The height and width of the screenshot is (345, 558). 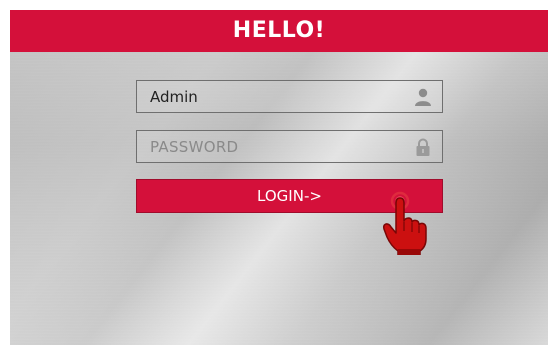 I want to click on page-title: HELLO!, so click(x=279, y=31).